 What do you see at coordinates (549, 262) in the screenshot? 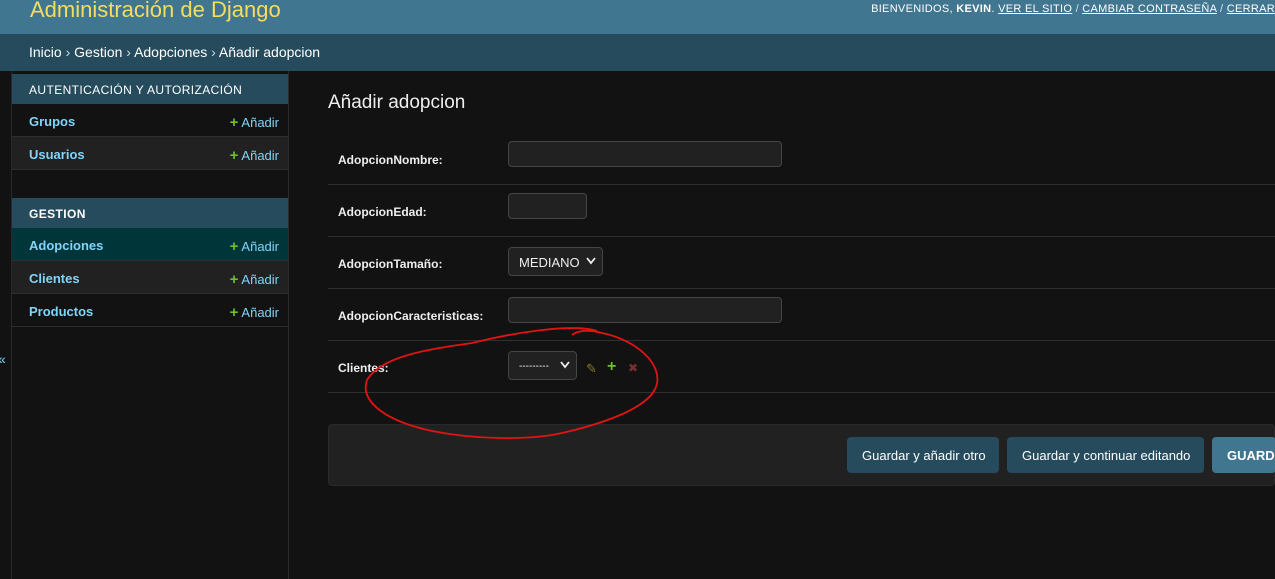
I see `tamano-selected-value: MEDIANO` at bounding box center [549, 262].